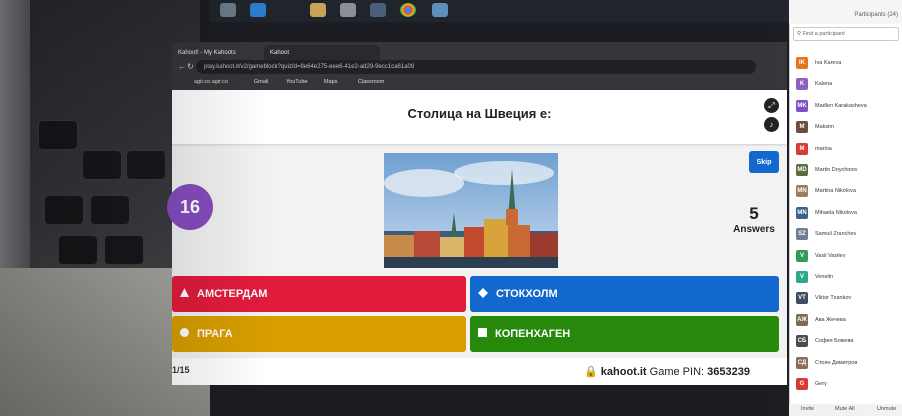 The image size is (902, 416). What do you see at coordinates (624, 334) in the screenshot?
I see `answer-option-green: КОПЕНХАГЕН` at bounding box center [624, 334].